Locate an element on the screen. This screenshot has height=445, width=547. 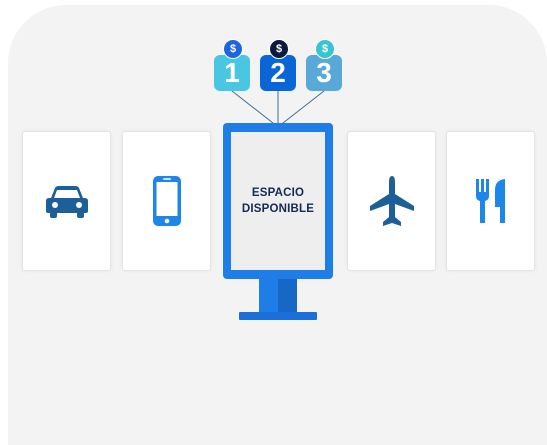
badge-number: 2 is located at coordinates (278, 72).